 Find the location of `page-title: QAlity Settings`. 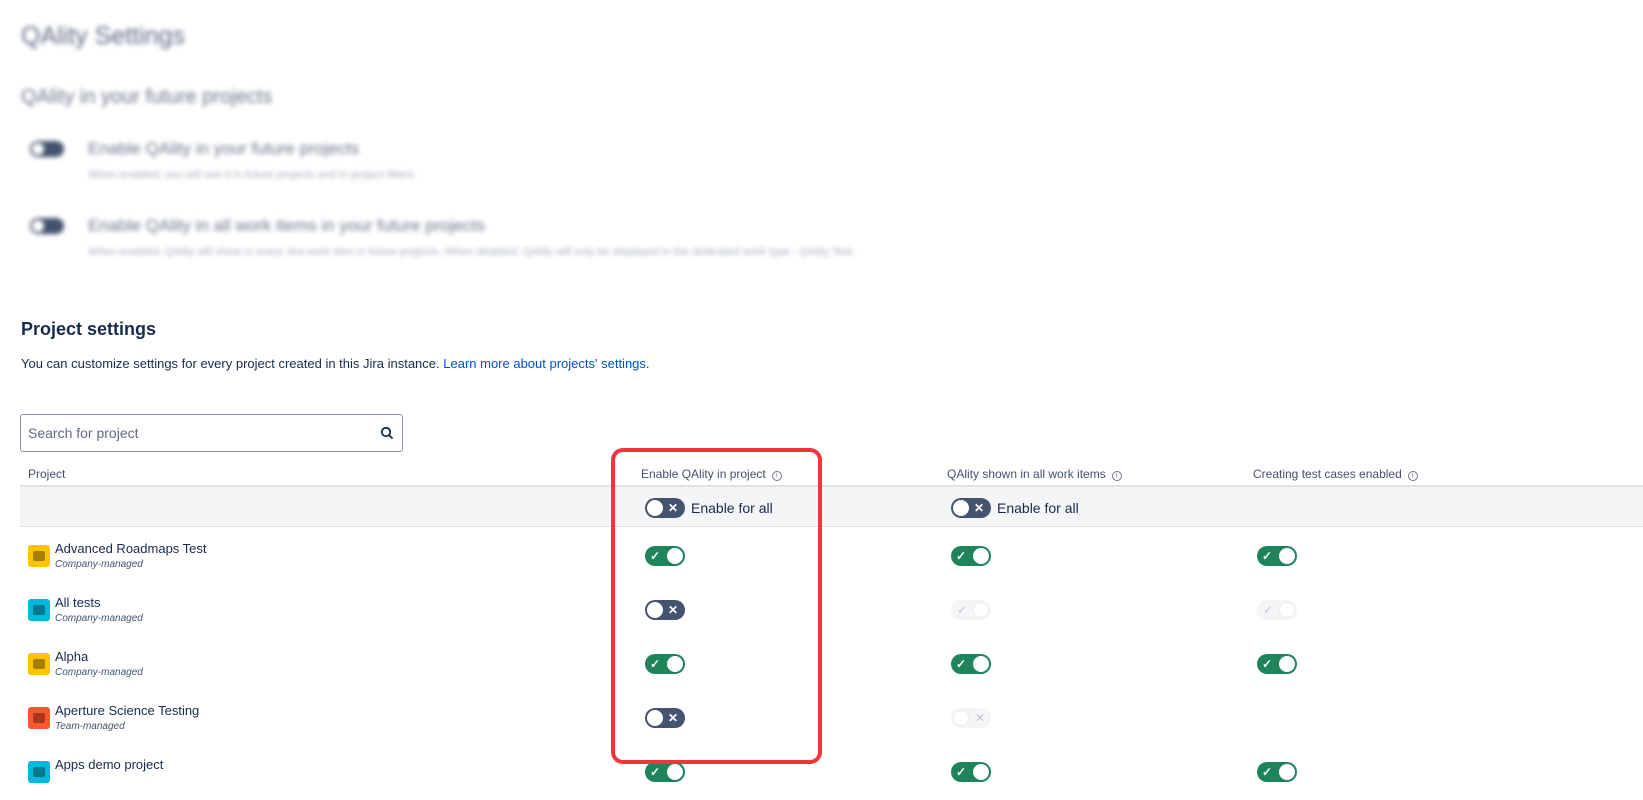

page-title: QAlity Settings is located at coordinates (103, 36).